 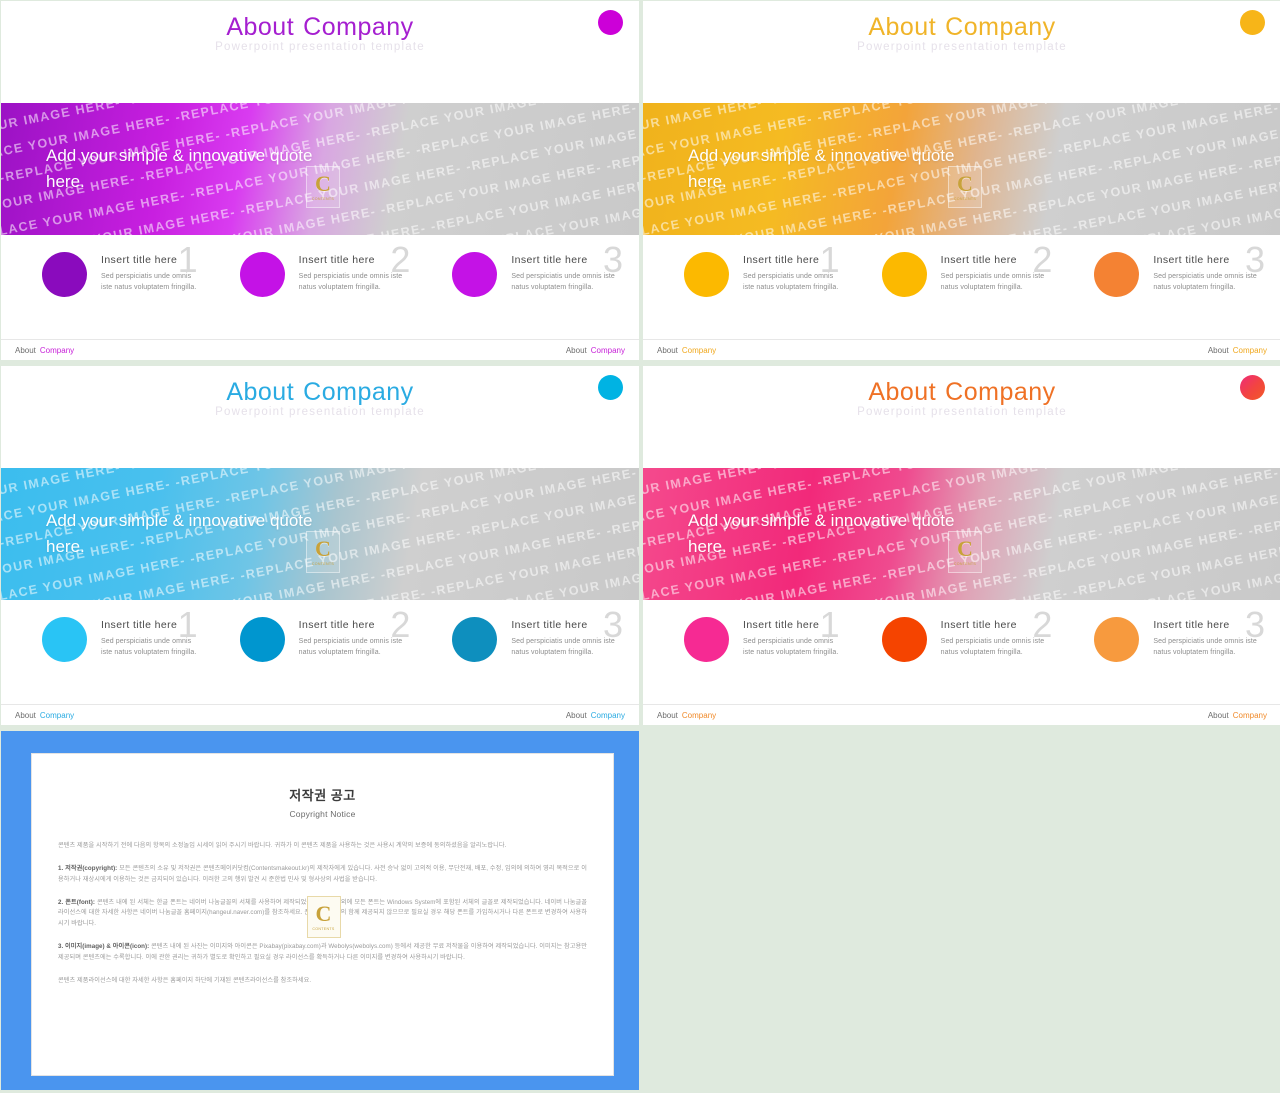 What do you see at coordinates (322, 814) in the screenshot?
I see `copyright-subtitle: Copyright Notice` at bounding box center [322, 814].